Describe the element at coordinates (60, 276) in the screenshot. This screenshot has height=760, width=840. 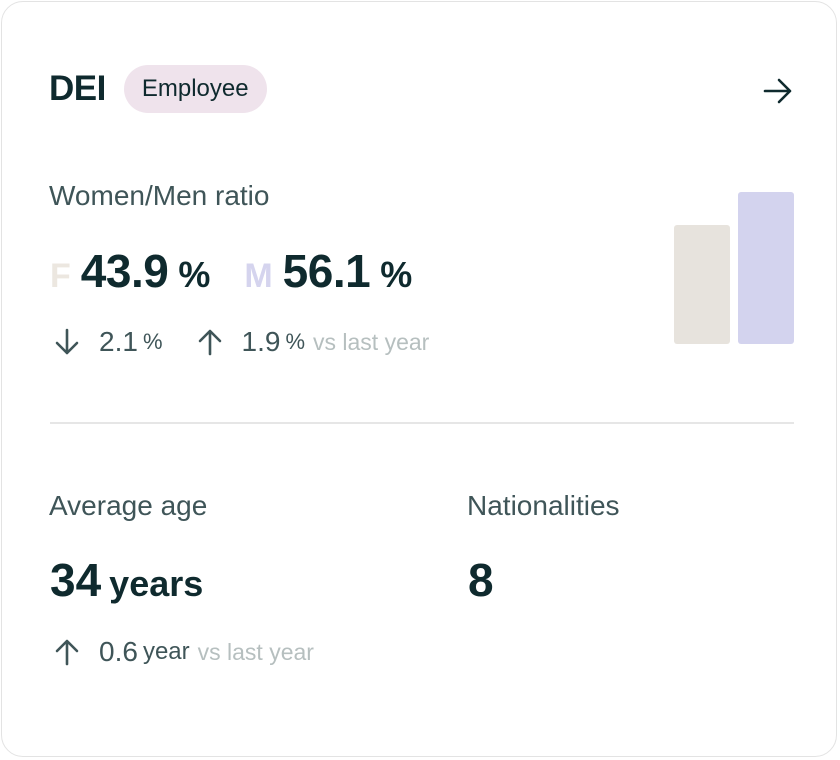
I see `female-letter: F` at that location.